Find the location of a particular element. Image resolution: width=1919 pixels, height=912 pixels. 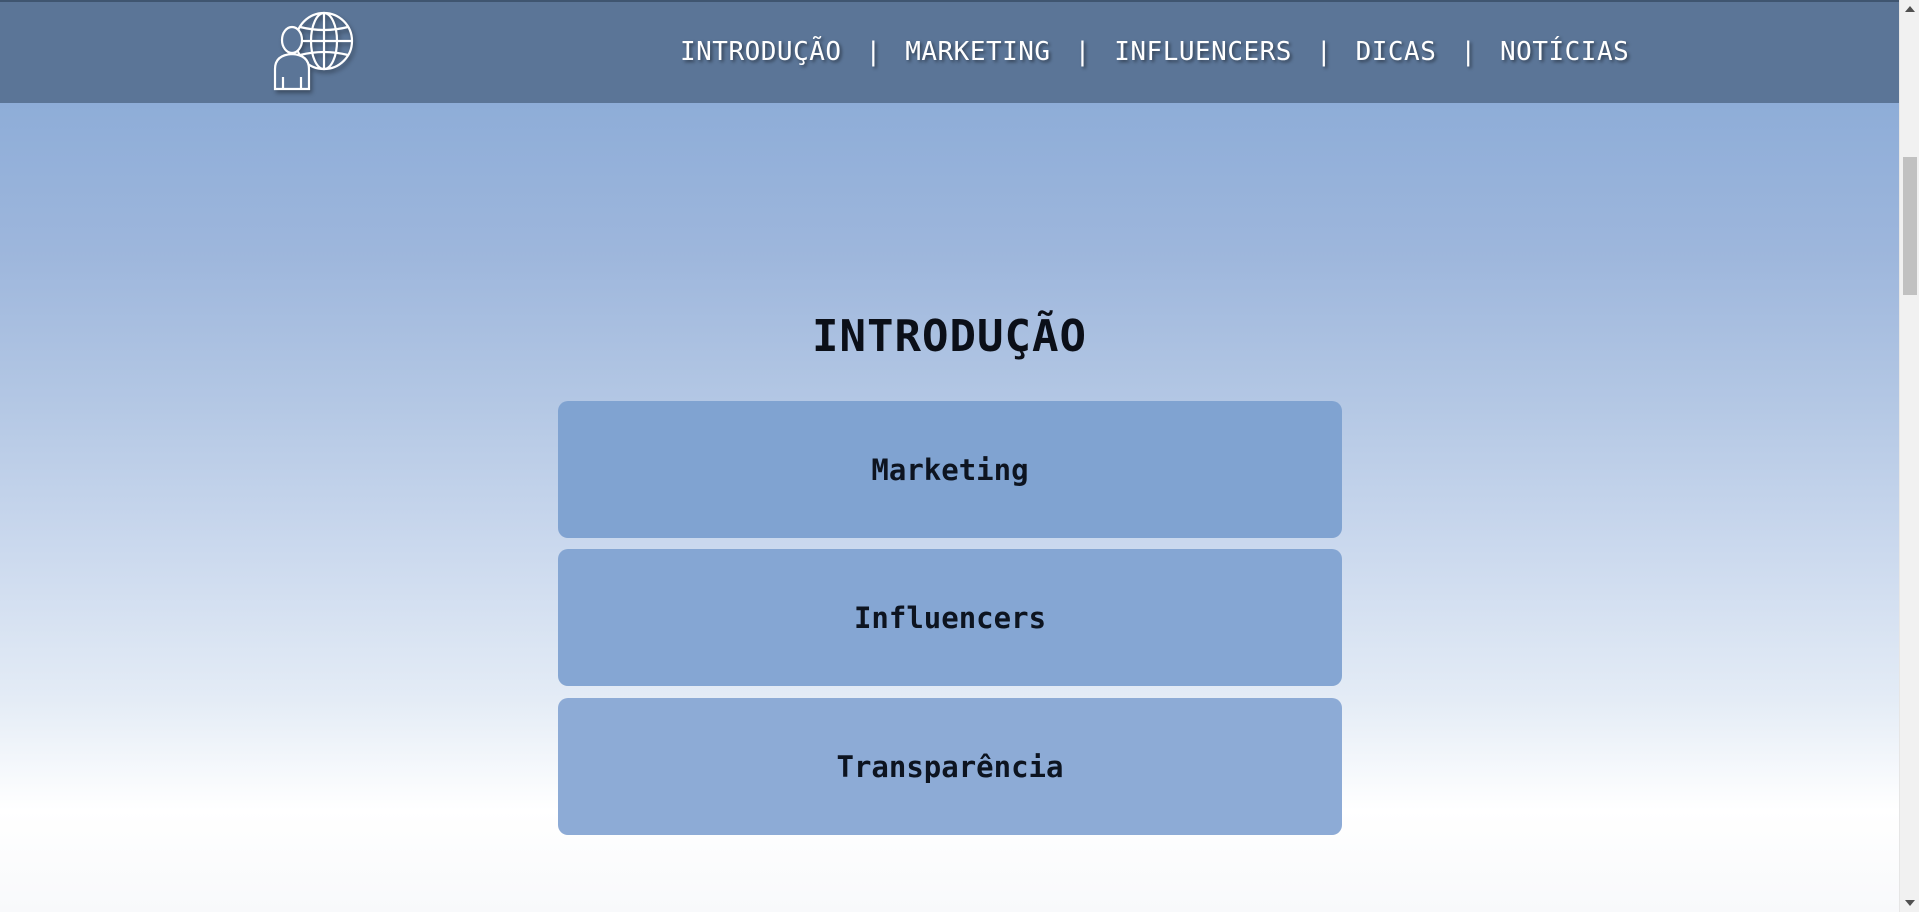

card-marketing: Marketing is located at coordinates (950, 469).